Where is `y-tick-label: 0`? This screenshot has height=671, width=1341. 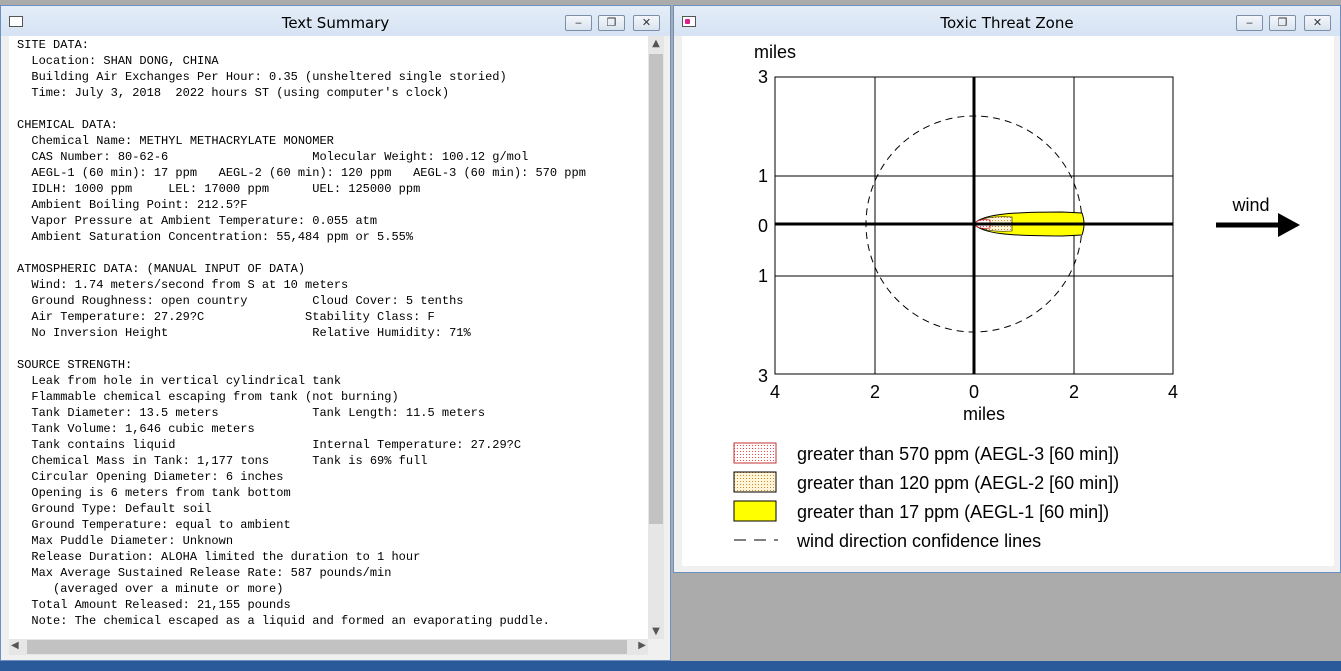 y-tick-label: 0 is located at coordinates (763, 226).